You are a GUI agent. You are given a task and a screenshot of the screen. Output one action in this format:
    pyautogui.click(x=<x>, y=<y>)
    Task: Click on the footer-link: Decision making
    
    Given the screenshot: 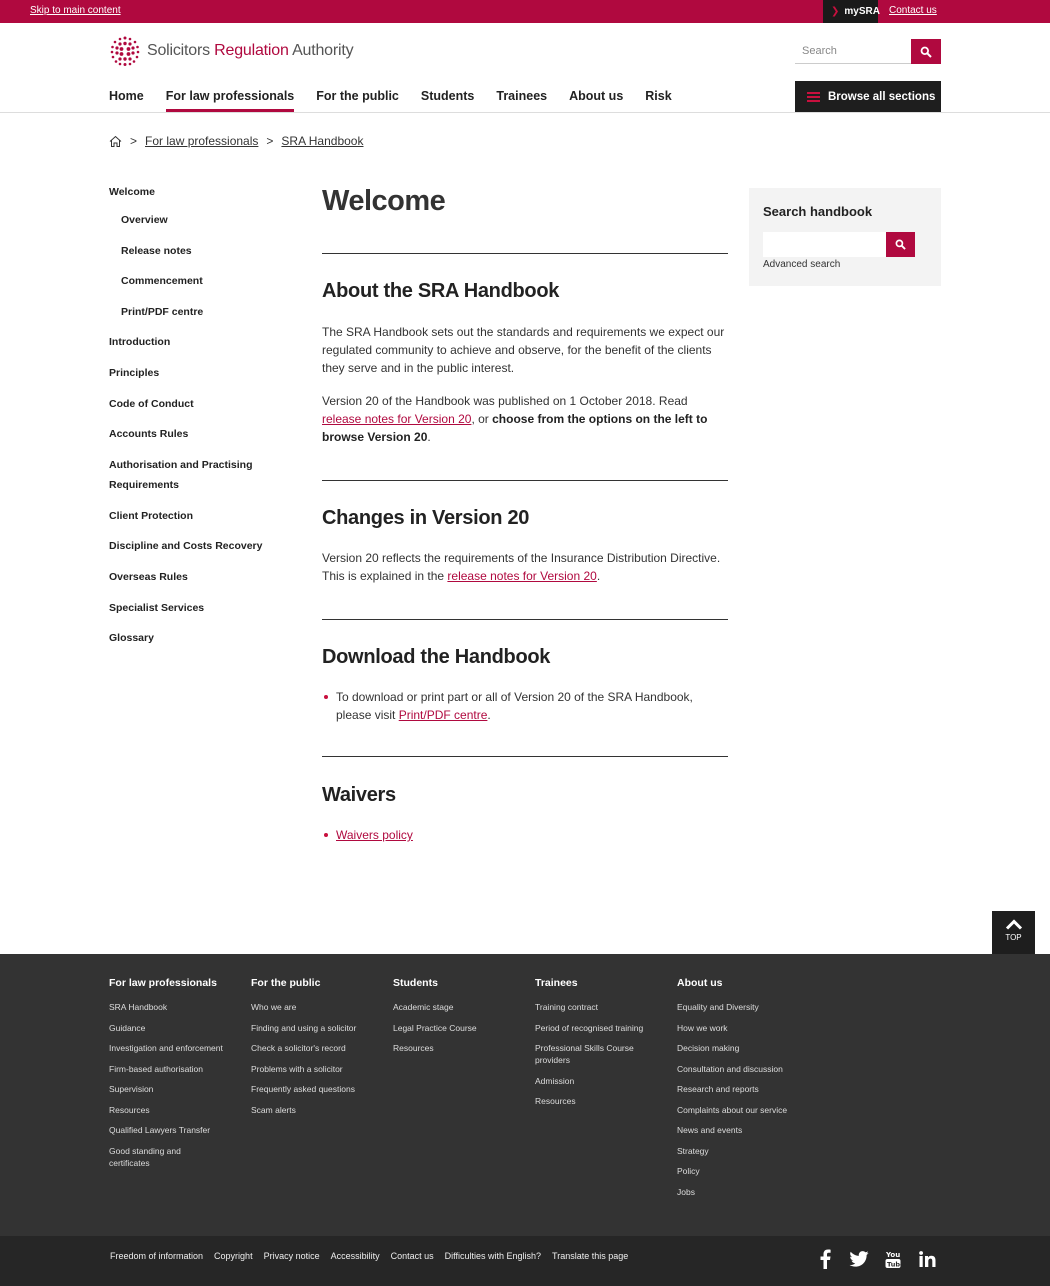 What is the action you would take?
    pyautogui.click(x=742, y=1048)
    